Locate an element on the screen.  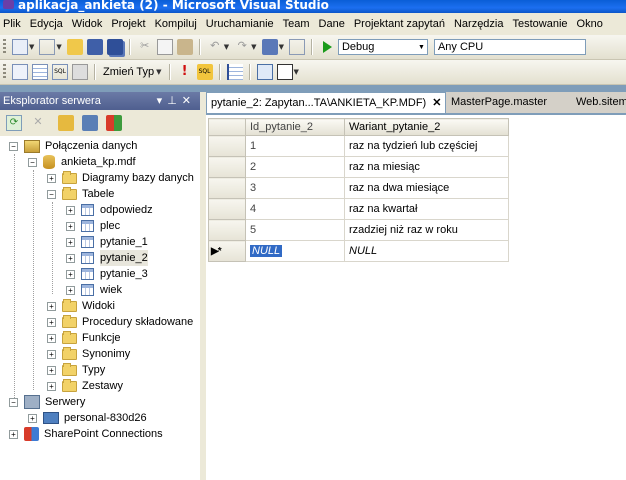
save-icon is located at coordinates (94, 47).